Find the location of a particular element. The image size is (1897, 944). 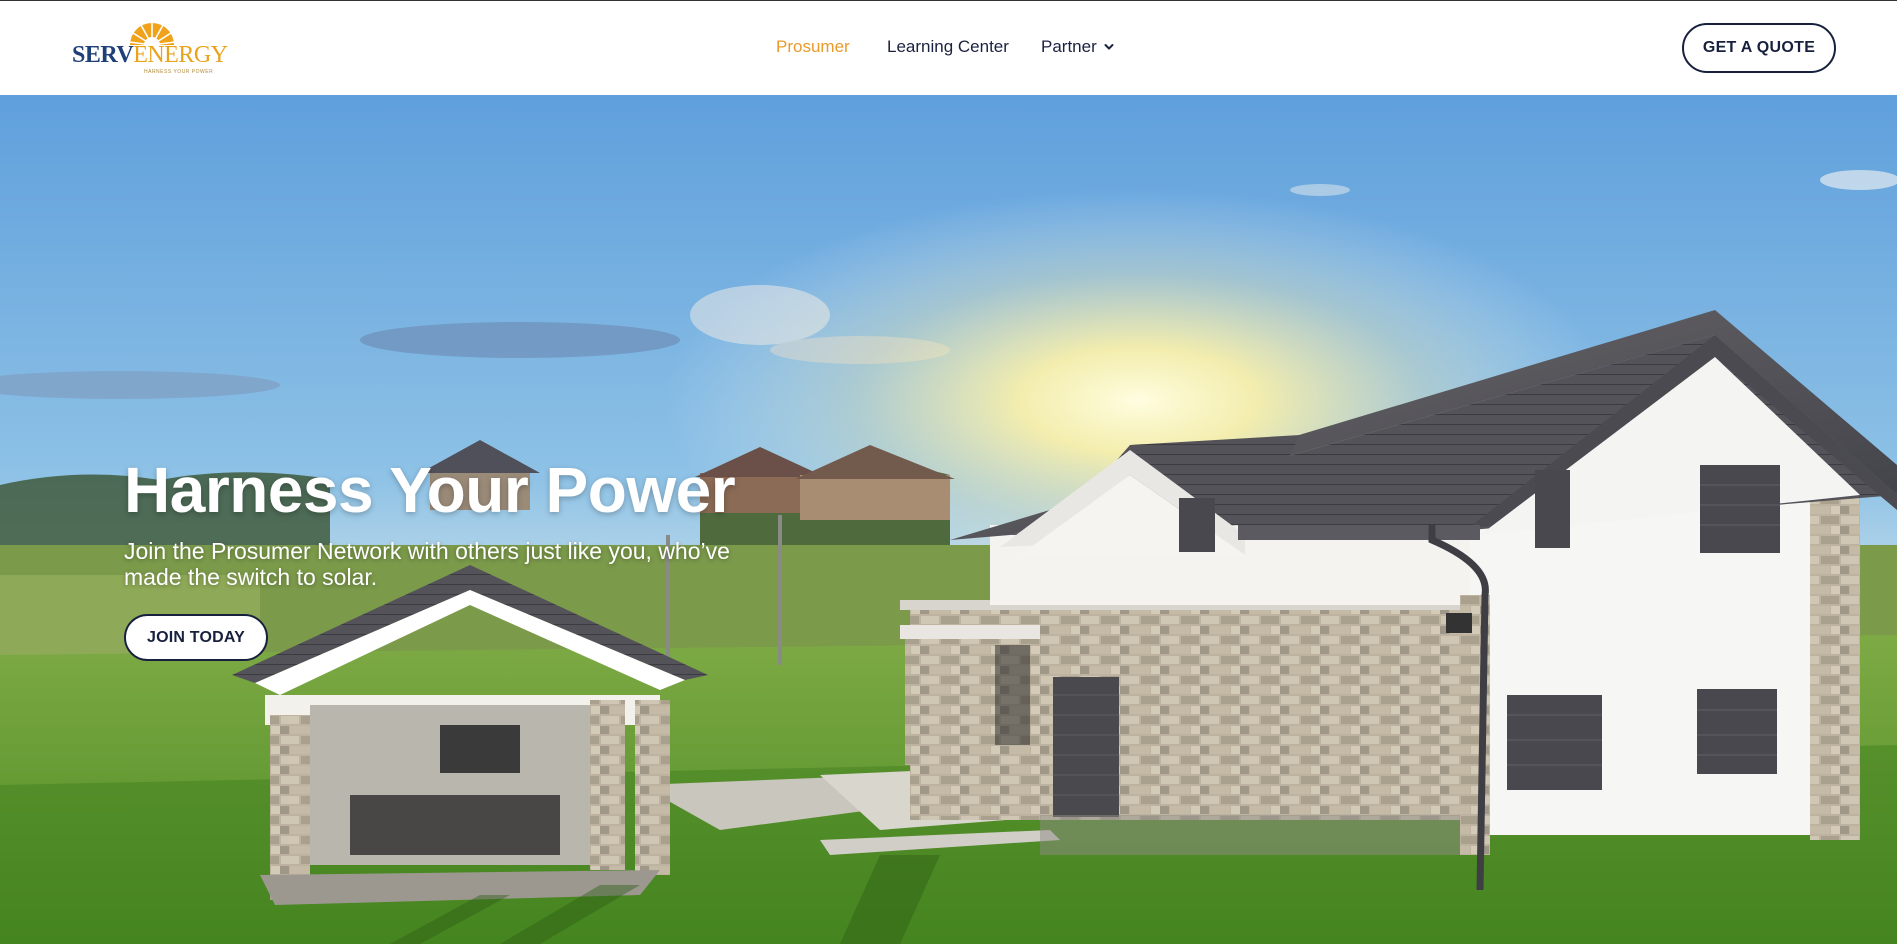

brand-name-part2: ENERGY is located at coordinates (180, 55).